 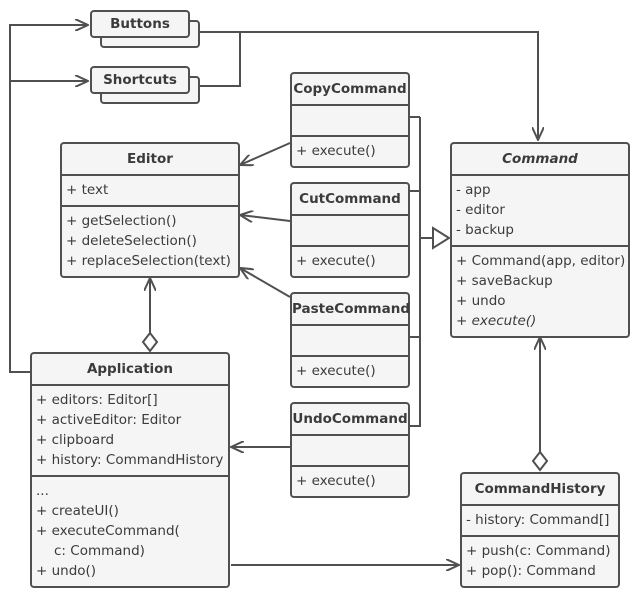 What do you see at coordinates (480, 210) in the screenshot?
I see `field: - editor` at bounding box center [480, 210].